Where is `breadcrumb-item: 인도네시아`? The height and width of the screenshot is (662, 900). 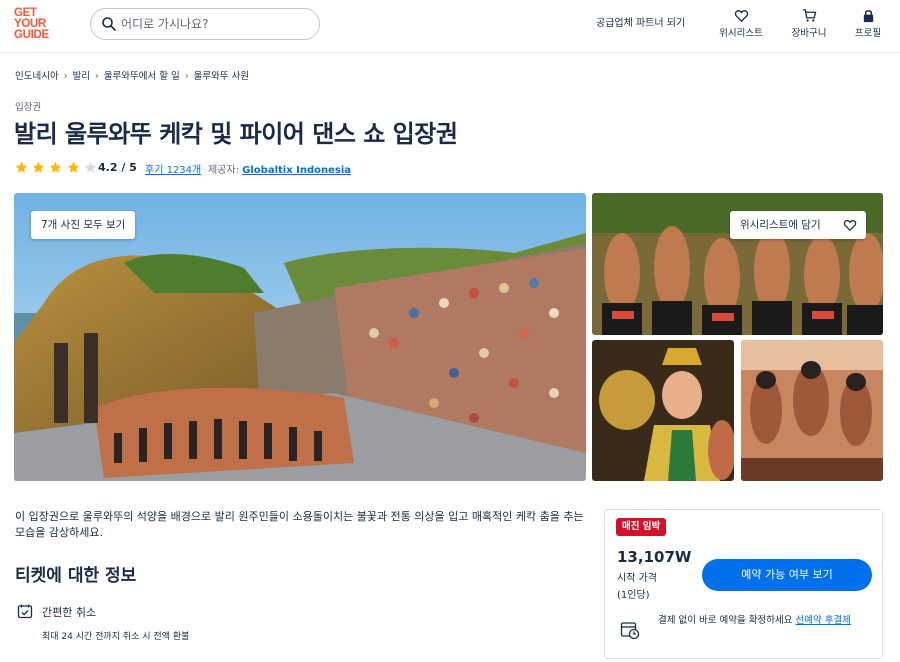 breadcrumb-item: 인도네시아 is located at coordinates (37, 76).